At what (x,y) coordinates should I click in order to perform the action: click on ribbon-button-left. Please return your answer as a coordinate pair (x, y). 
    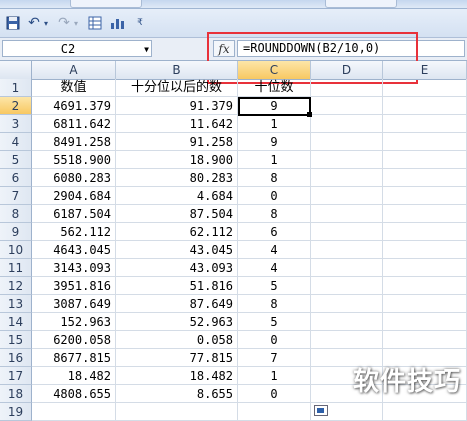
    Looking at the image, I should click on (106, 4).